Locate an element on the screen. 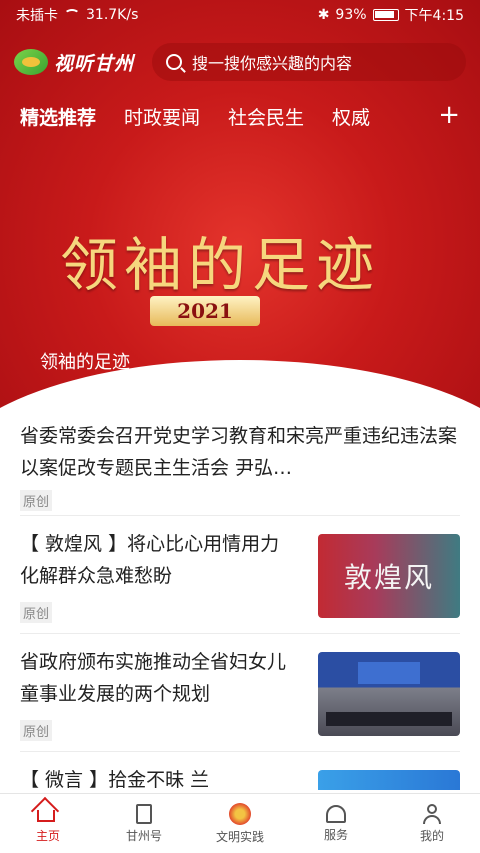 Image resolution: width=480 pixels, height=853 pixels. status-bar: 未插卡 31.7K/s ✱ 93% 下午4:15 is located at coordinates (240, 15).